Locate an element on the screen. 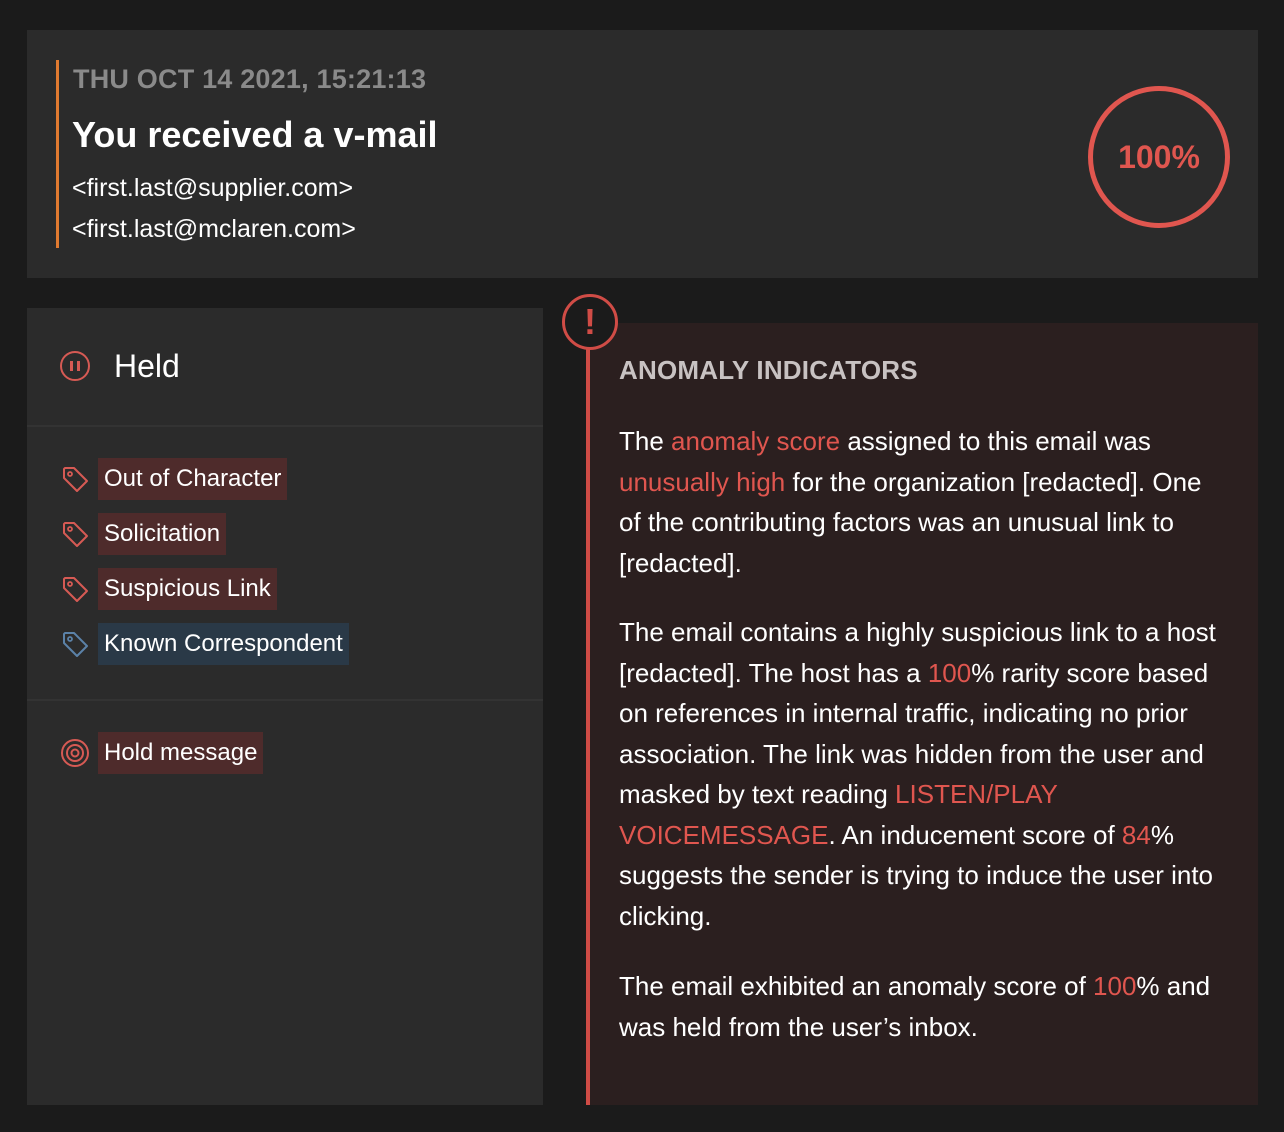 Image resolution: width=1284 pixels, height=1132 pixels. tag-known-correspondent: Known Correspondent is located at coordinates (204, 644).